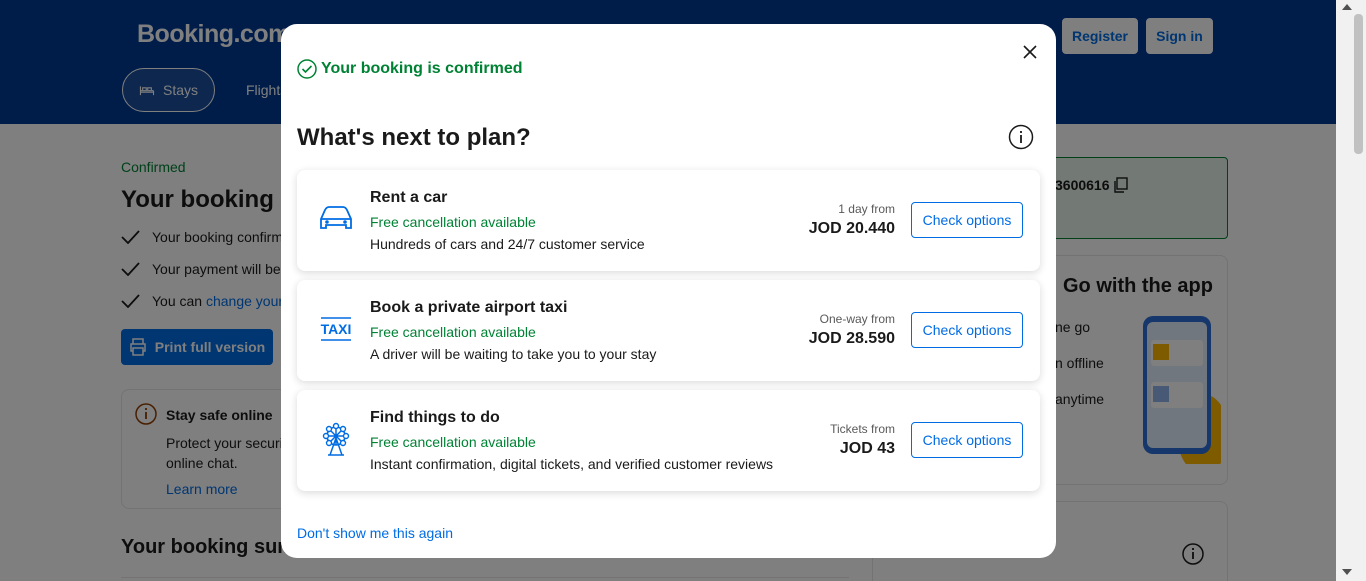 The width and height of the screenshot is (1366, 581). Describe the element at coordinates (867, 448) in the screenshot. I see `price-value: JOD 43` at that location.